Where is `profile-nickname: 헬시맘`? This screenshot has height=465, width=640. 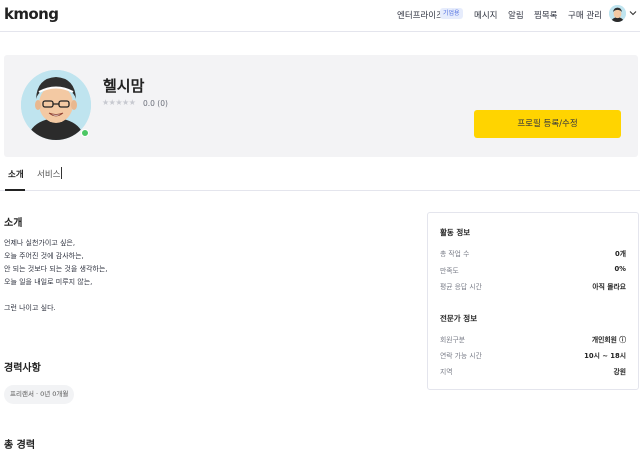 profile-nickname: 헬시맘 is located at coordinates (124, 86).